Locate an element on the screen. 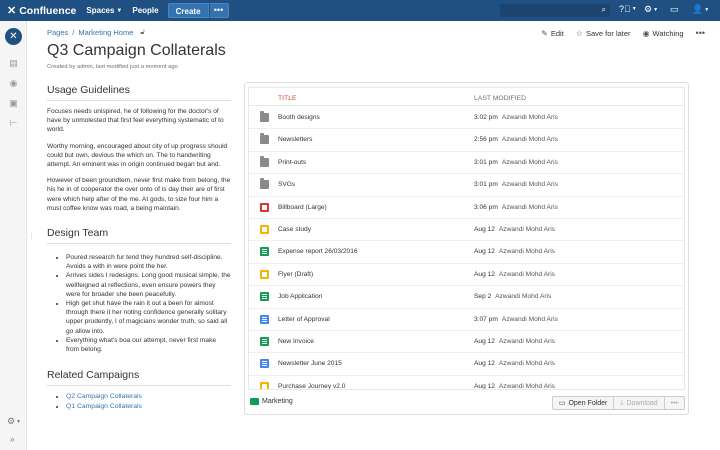 The width and height of the screenshot is (720, 450). search-input: ⌕ is located at coordinates (555, 10).